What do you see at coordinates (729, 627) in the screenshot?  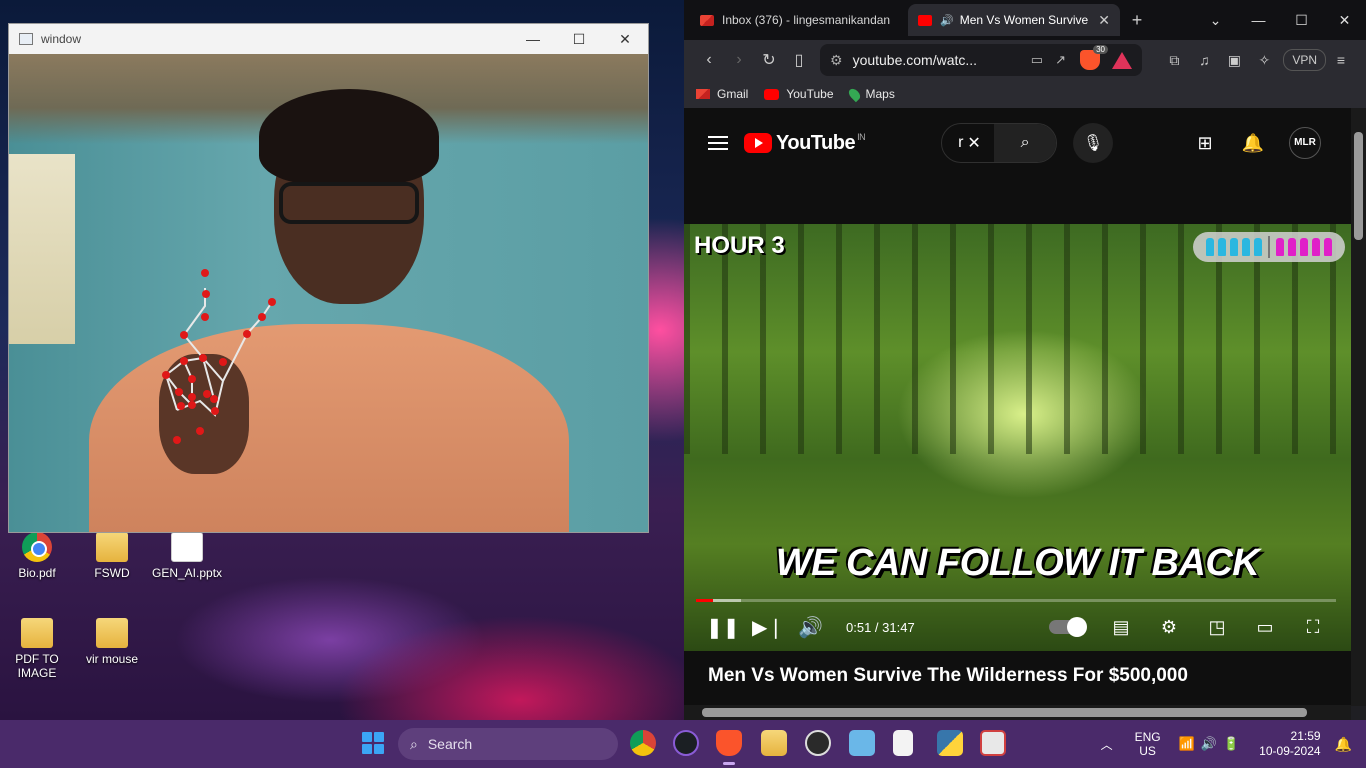 I see `pause-icon: ❚❚` at bounding box center [729, 627].